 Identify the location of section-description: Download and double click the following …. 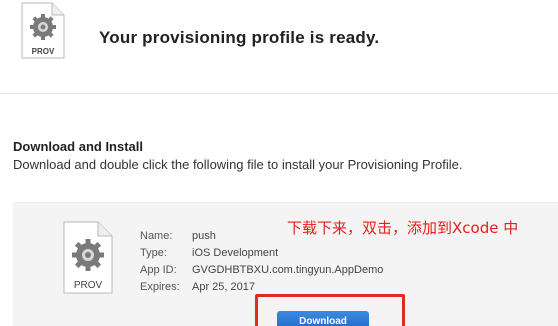
(238, 164).